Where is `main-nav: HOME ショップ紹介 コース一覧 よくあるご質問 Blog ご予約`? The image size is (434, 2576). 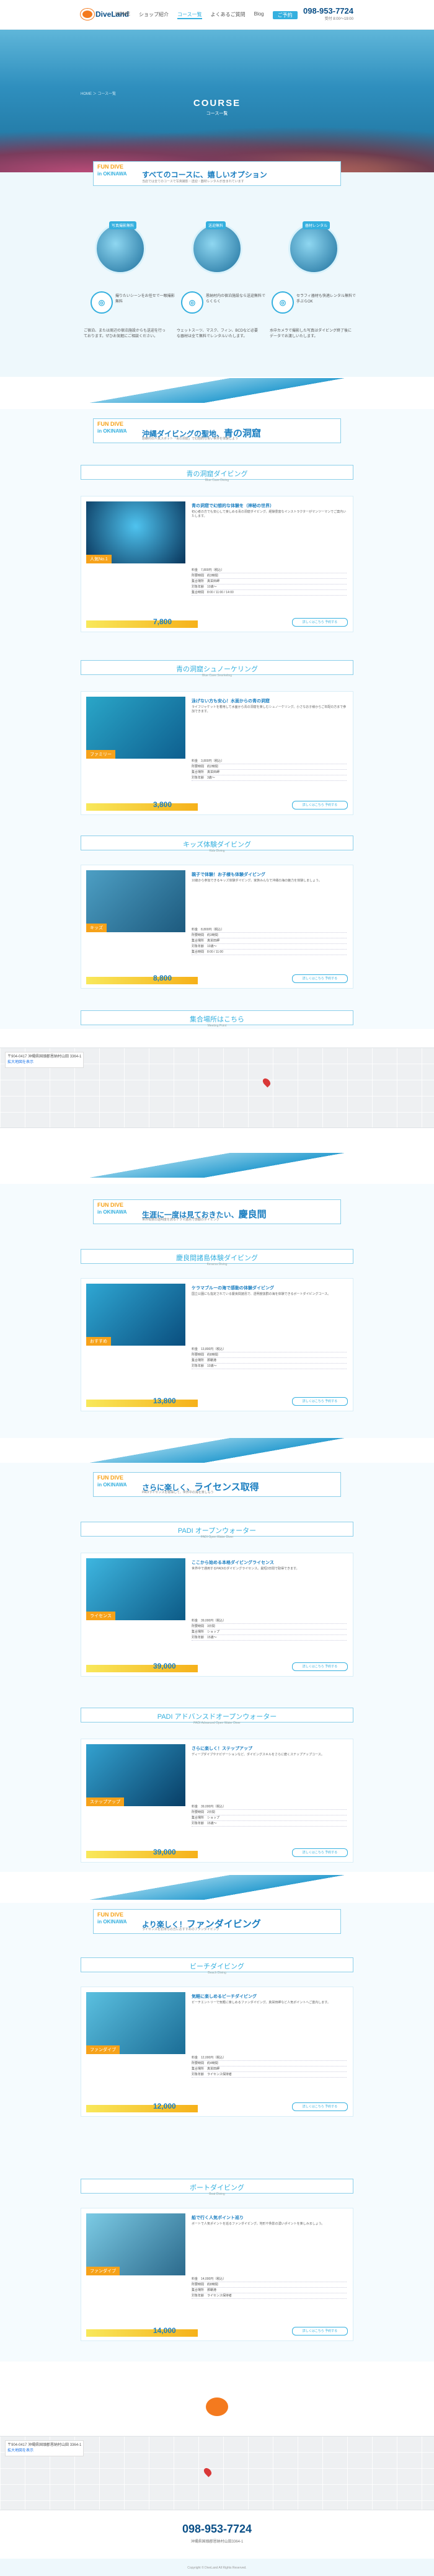
main-nav: HOME ショップ紹介 コース一覧 よくあるご質問 Blog ご予約 is located at coordinates (206, 15).